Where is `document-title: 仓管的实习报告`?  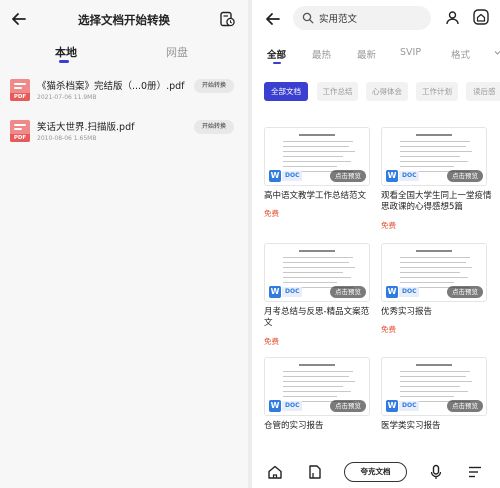 document-title: 仓管的实习报告 is located at coordinates (320, 426).